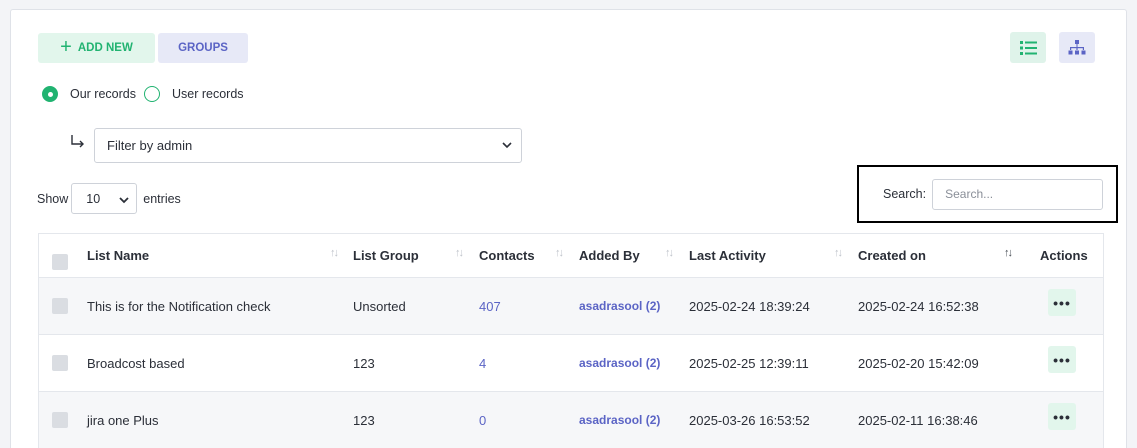  What do you see at coordinates (749, 420) in the screenshot?
I see `last-activity-cell: 2025-03-26 16:53:52` at bounding box center [749, 420].